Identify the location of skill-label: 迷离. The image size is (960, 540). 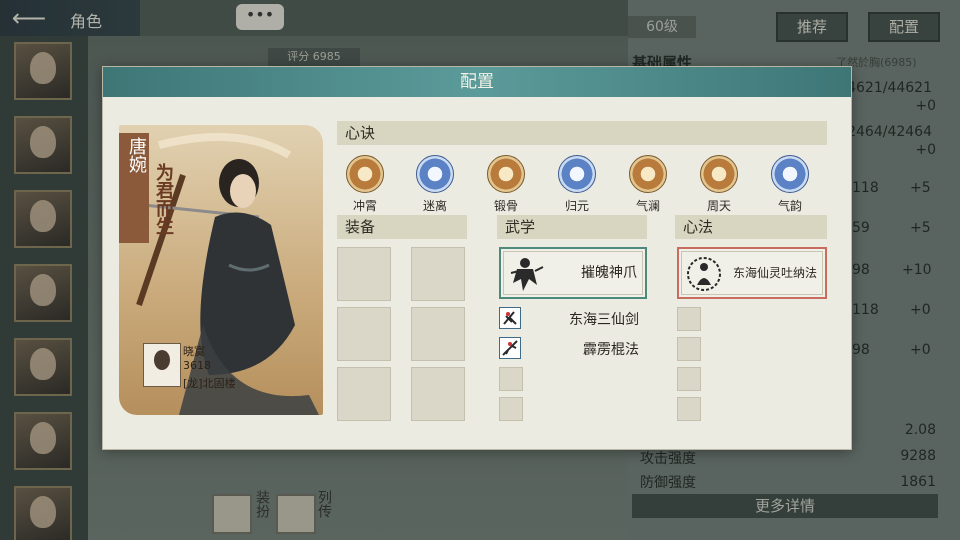
(434, 206).